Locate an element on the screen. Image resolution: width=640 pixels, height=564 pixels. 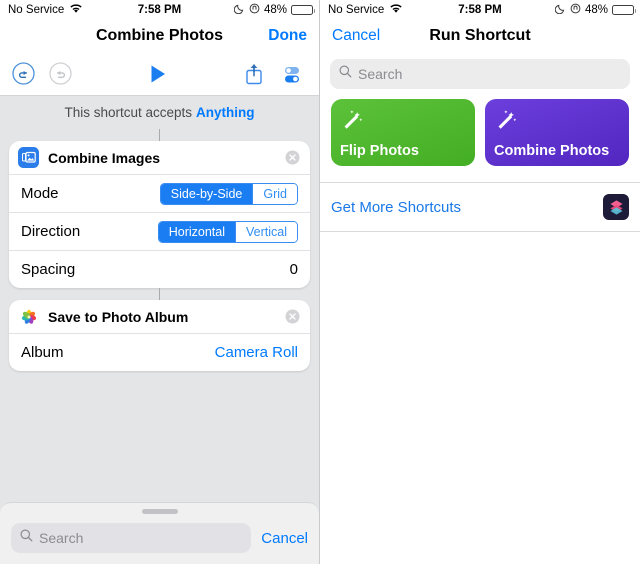
dock-row: Search Cancel is located at coordinates (159, 533).